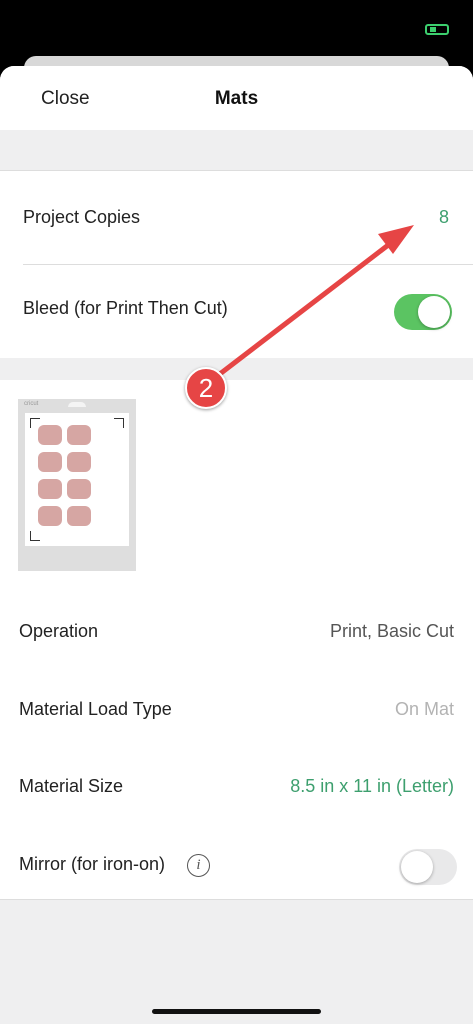 This screenshot has width=473, height=1024. Describe the element at coordinates (311, 304) in the screenshot. I see `annotation-arrow` at that location.